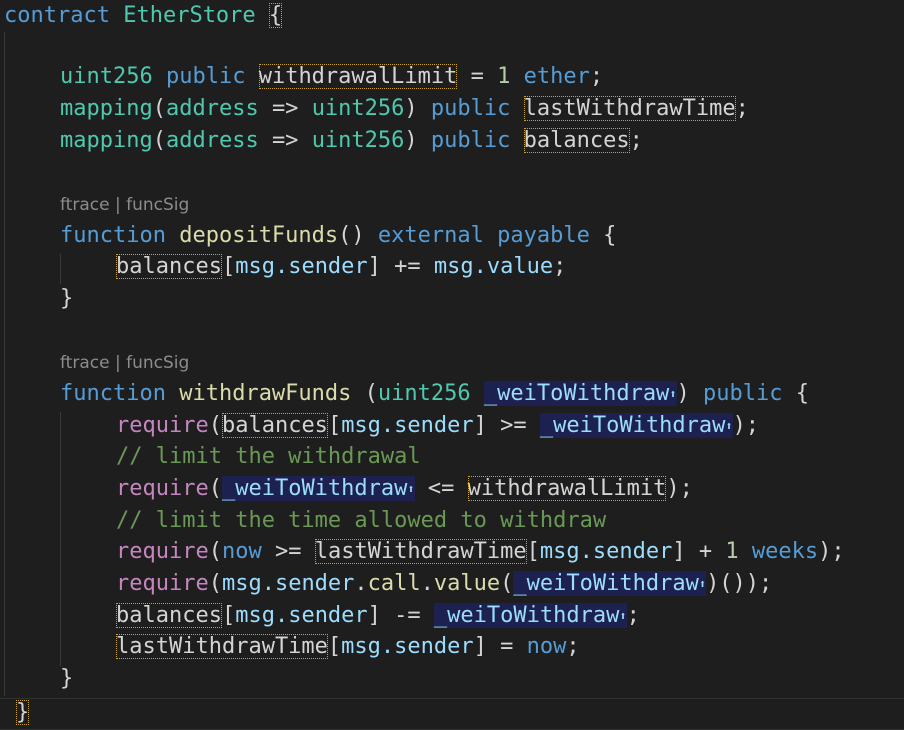 Image resolution: width=904 pixels, height=730 pixels. What do you see at coordinates (510, 457) in the screenshot?
I see `code-line: // limit the withdrawal` at bounding box center [510, 457].